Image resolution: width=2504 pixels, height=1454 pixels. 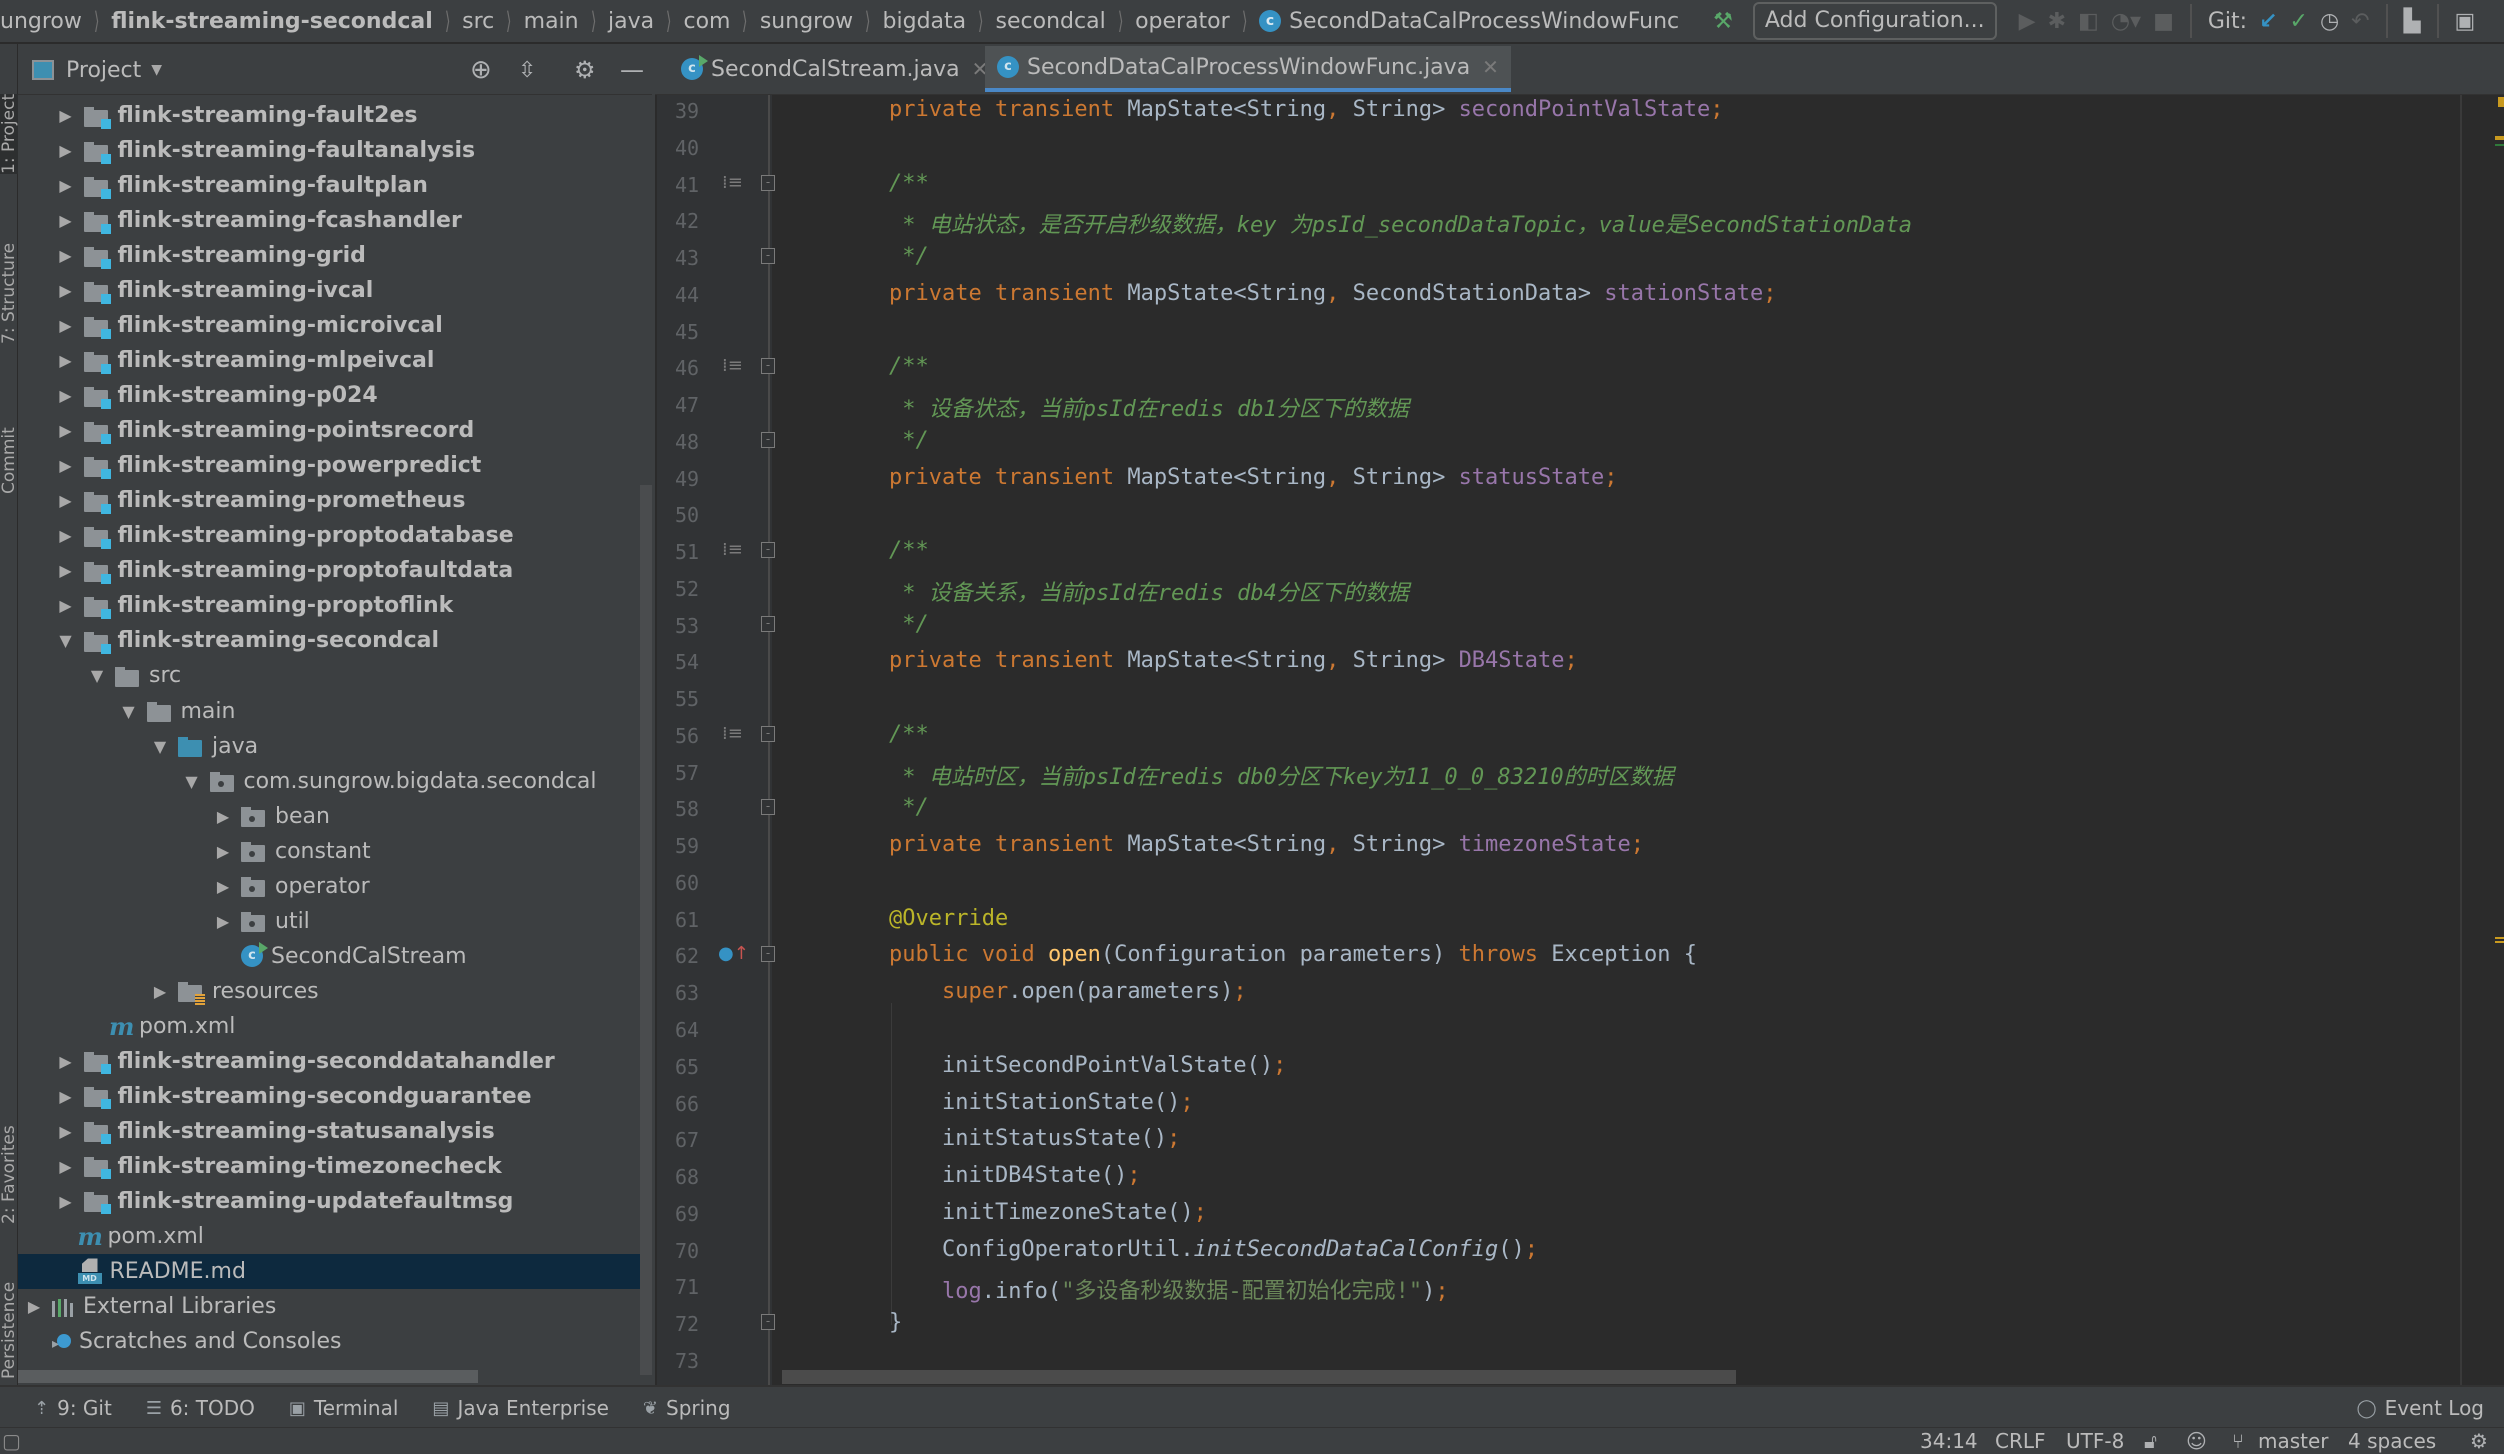 I want to click on file-encoding: UTF-8, so click(x=2095, y=1441).